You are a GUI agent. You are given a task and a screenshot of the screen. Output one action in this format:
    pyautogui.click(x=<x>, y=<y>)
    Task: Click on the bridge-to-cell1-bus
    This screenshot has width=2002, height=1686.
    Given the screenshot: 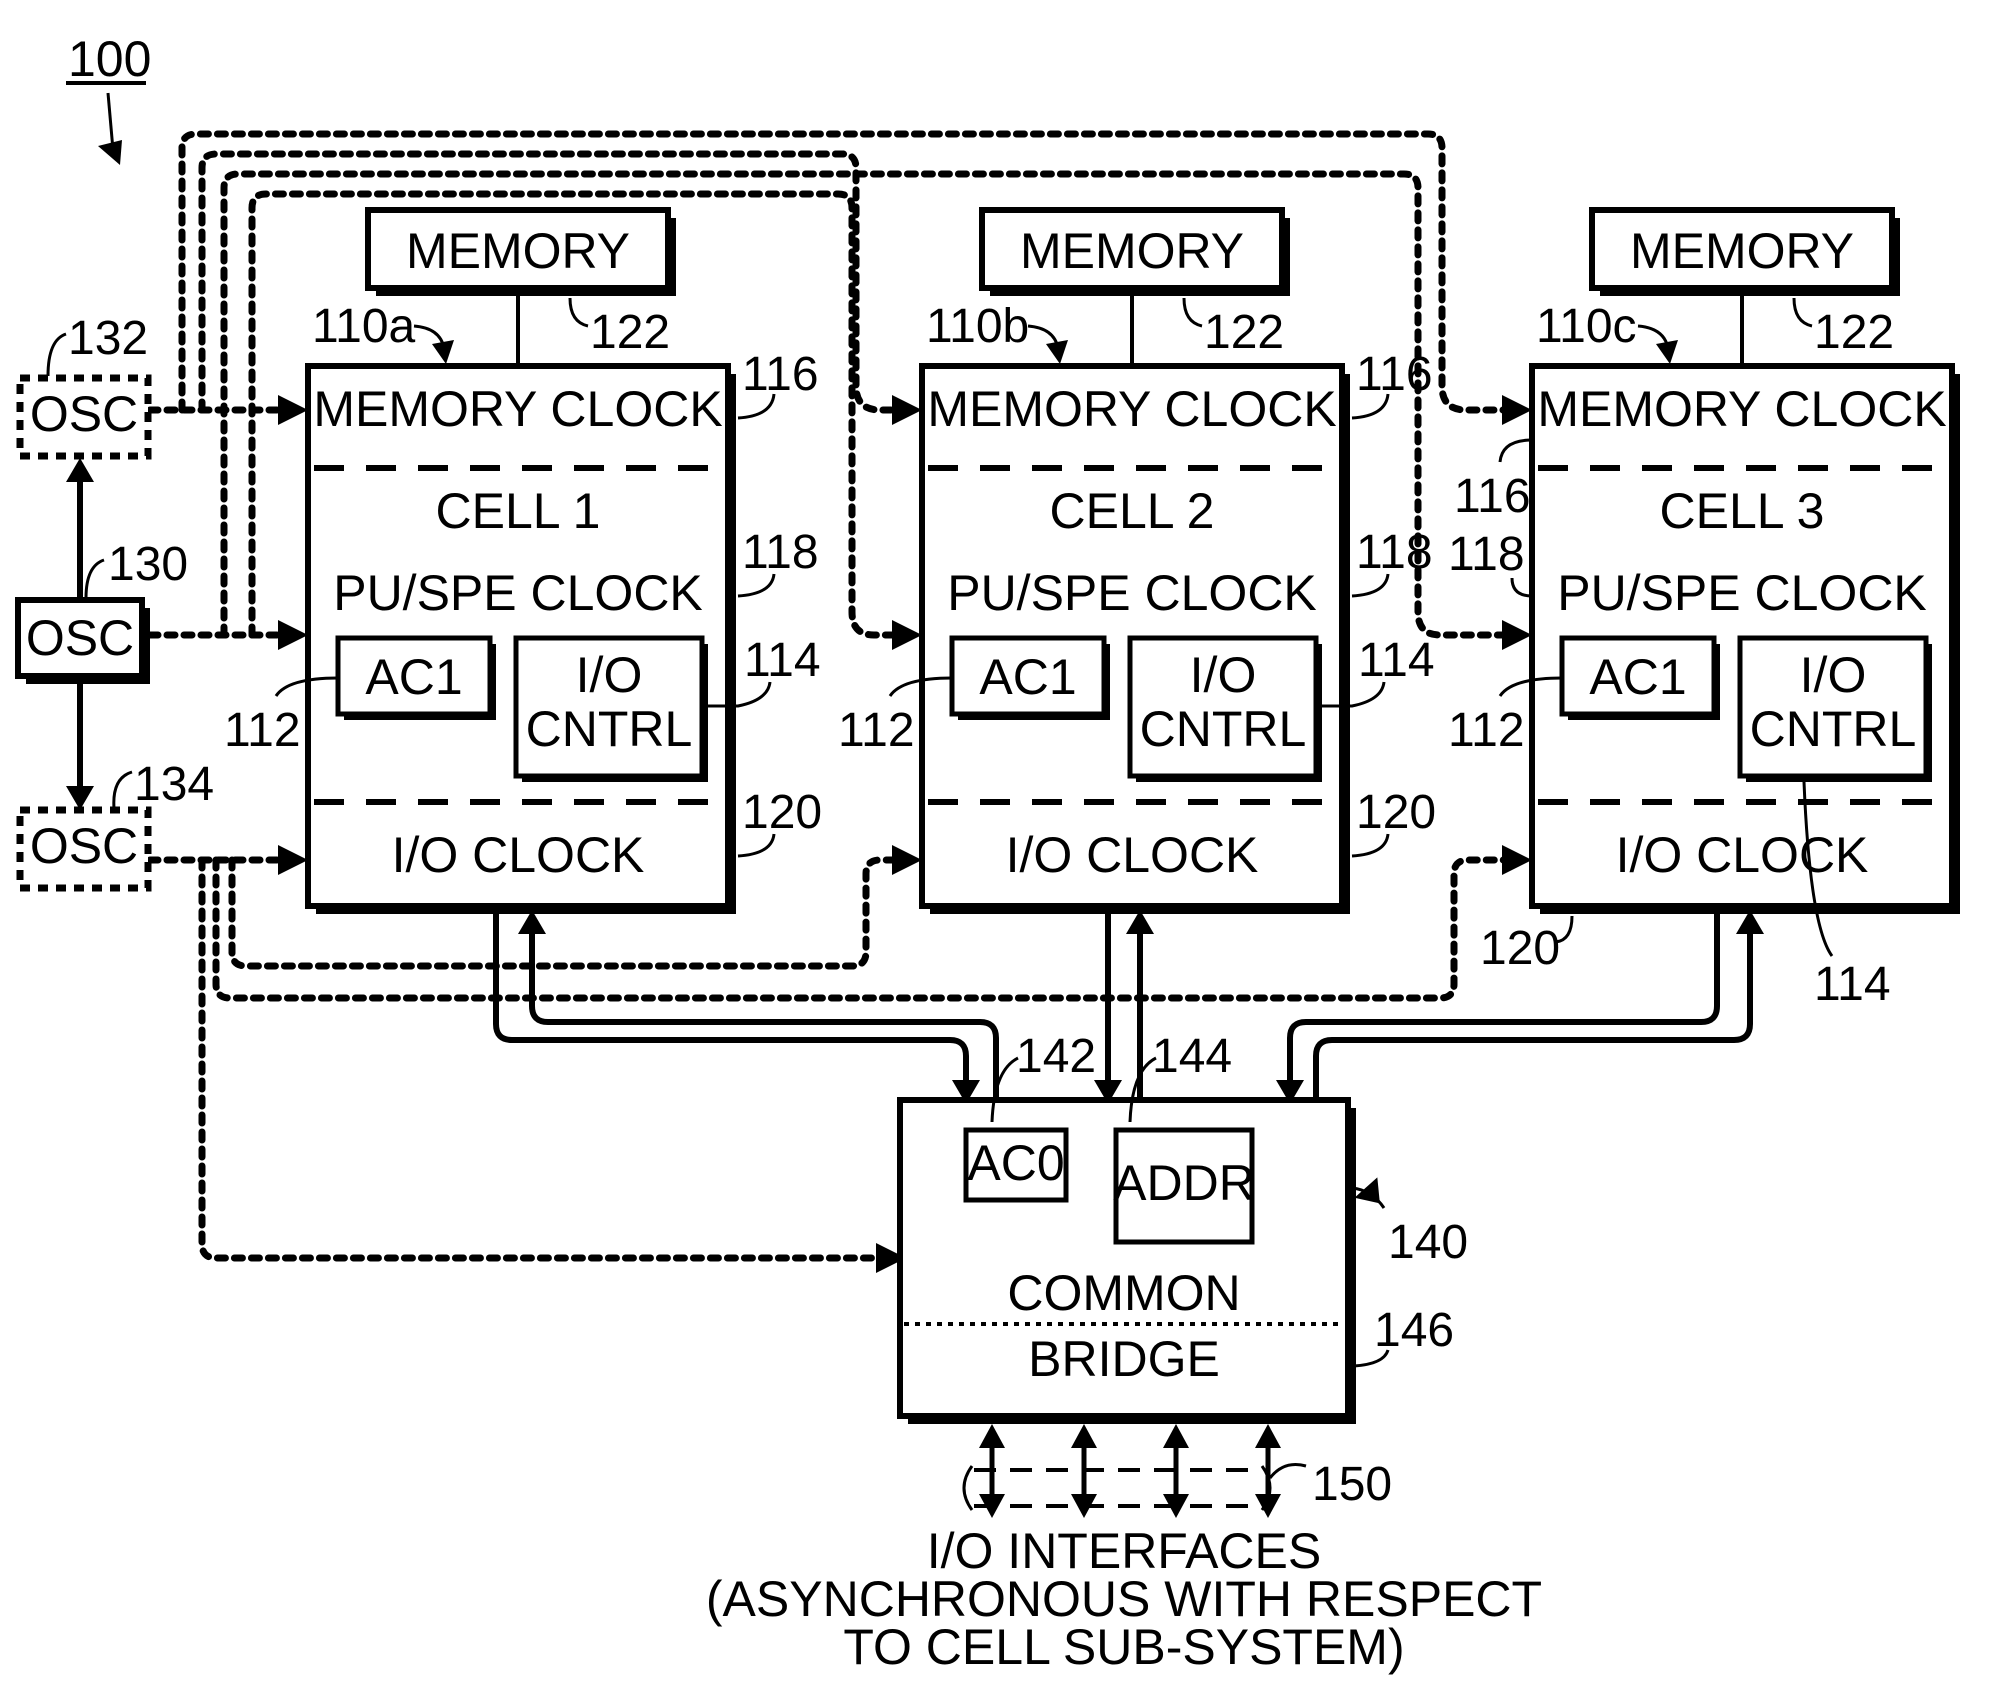 What is the action you would take?
    pyautogui.click(x=764, y=1013)
    